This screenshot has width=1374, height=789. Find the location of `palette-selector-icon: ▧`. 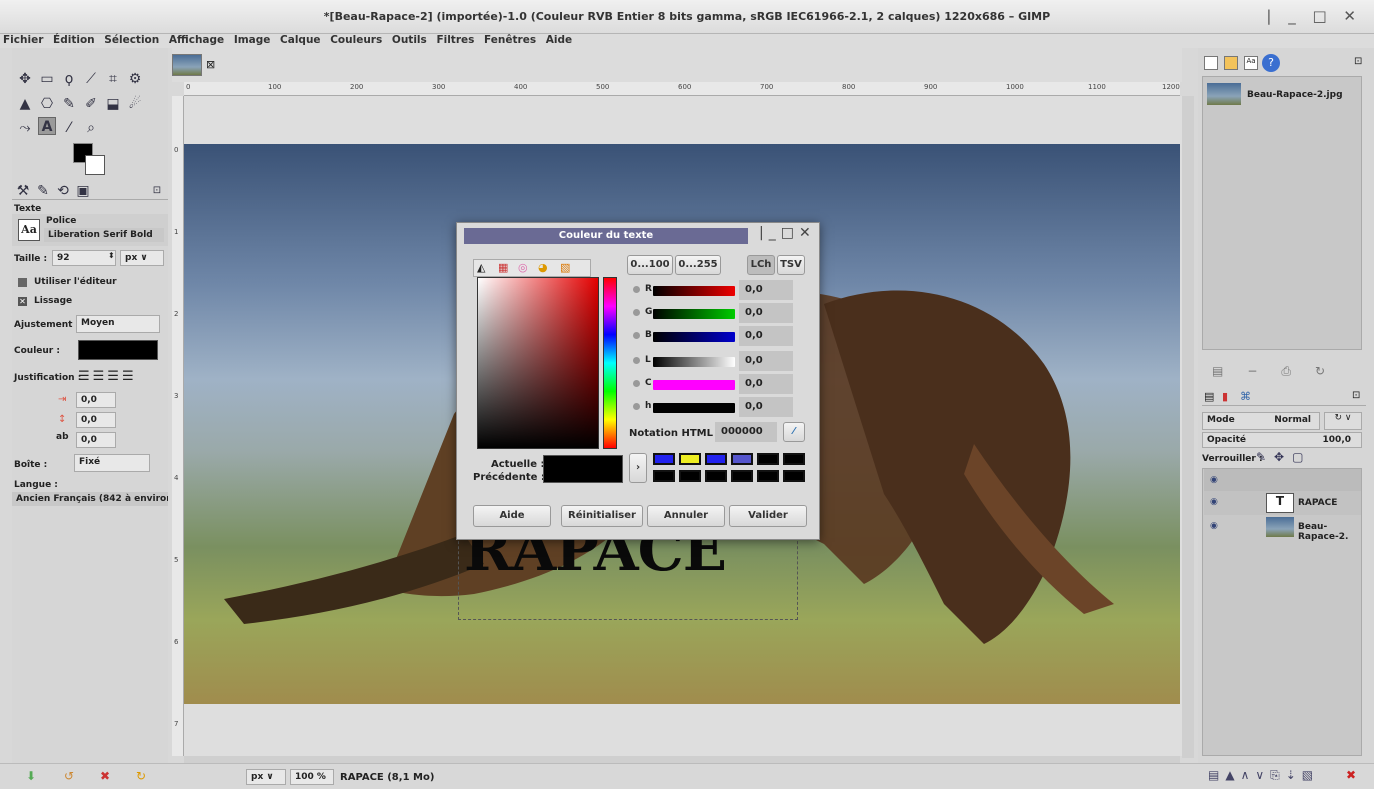

palette-selector-icon: ▧ is located at coordinates (565, 267).